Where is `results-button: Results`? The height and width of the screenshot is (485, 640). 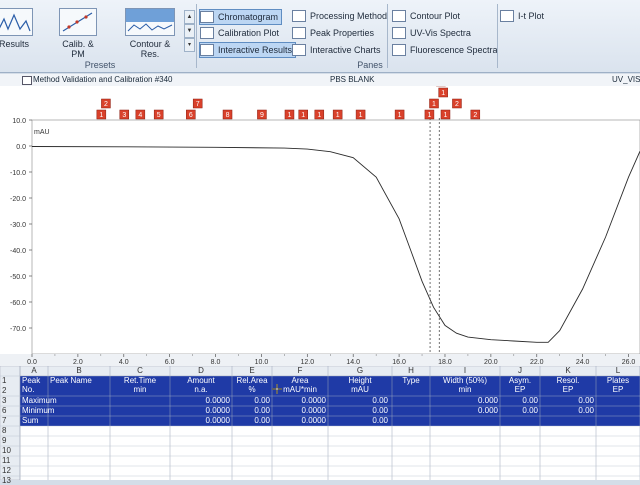
results-button: Results is located at coordinates (18, 28).